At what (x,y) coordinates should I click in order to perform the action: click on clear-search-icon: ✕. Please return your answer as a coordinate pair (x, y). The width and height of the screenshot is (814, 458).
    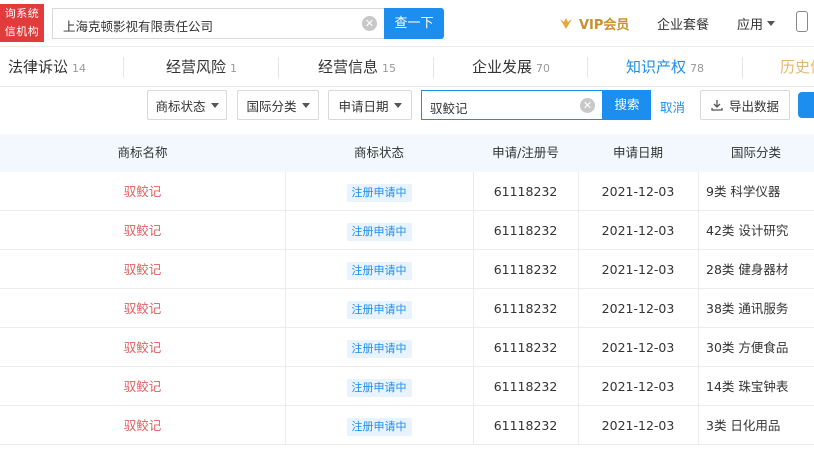
    Looking at the image, I should click on (369, 23).